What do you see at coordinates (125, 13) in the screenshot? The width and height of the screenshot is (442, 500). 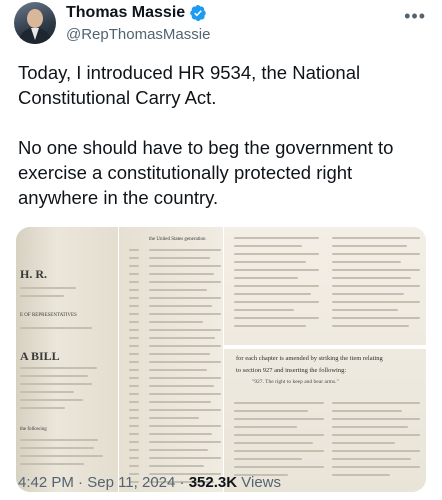 I see `author-name: Thomas Massie` at bounding box center [125, 13].